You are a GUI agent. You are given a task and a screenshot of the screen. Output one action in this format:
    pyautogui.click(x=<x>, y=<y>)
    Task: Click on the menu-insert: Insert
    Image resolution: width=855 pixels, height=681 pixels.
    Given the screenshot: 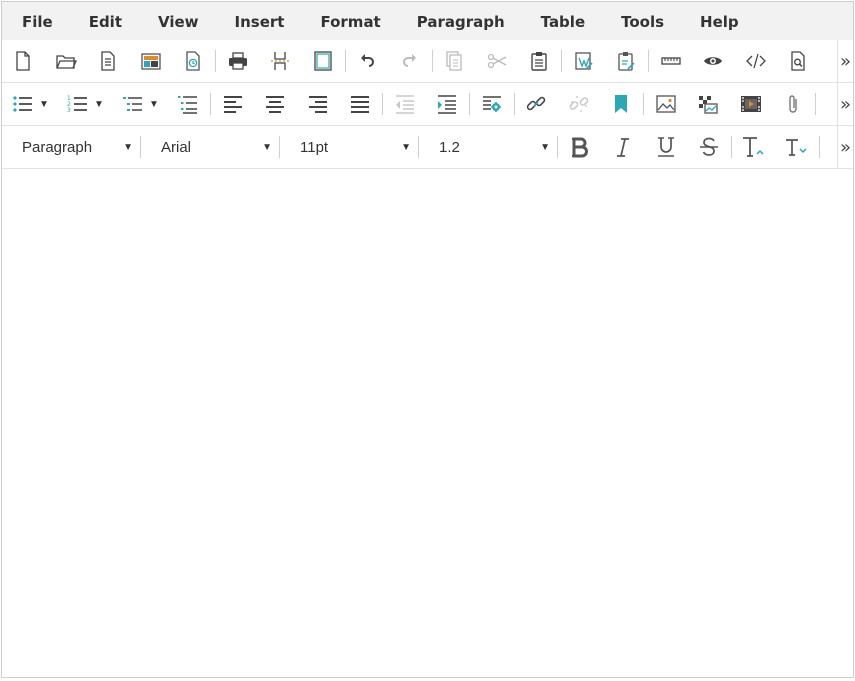 What is the action you would take?
    pyautogui.click(x=260, y=21)
    